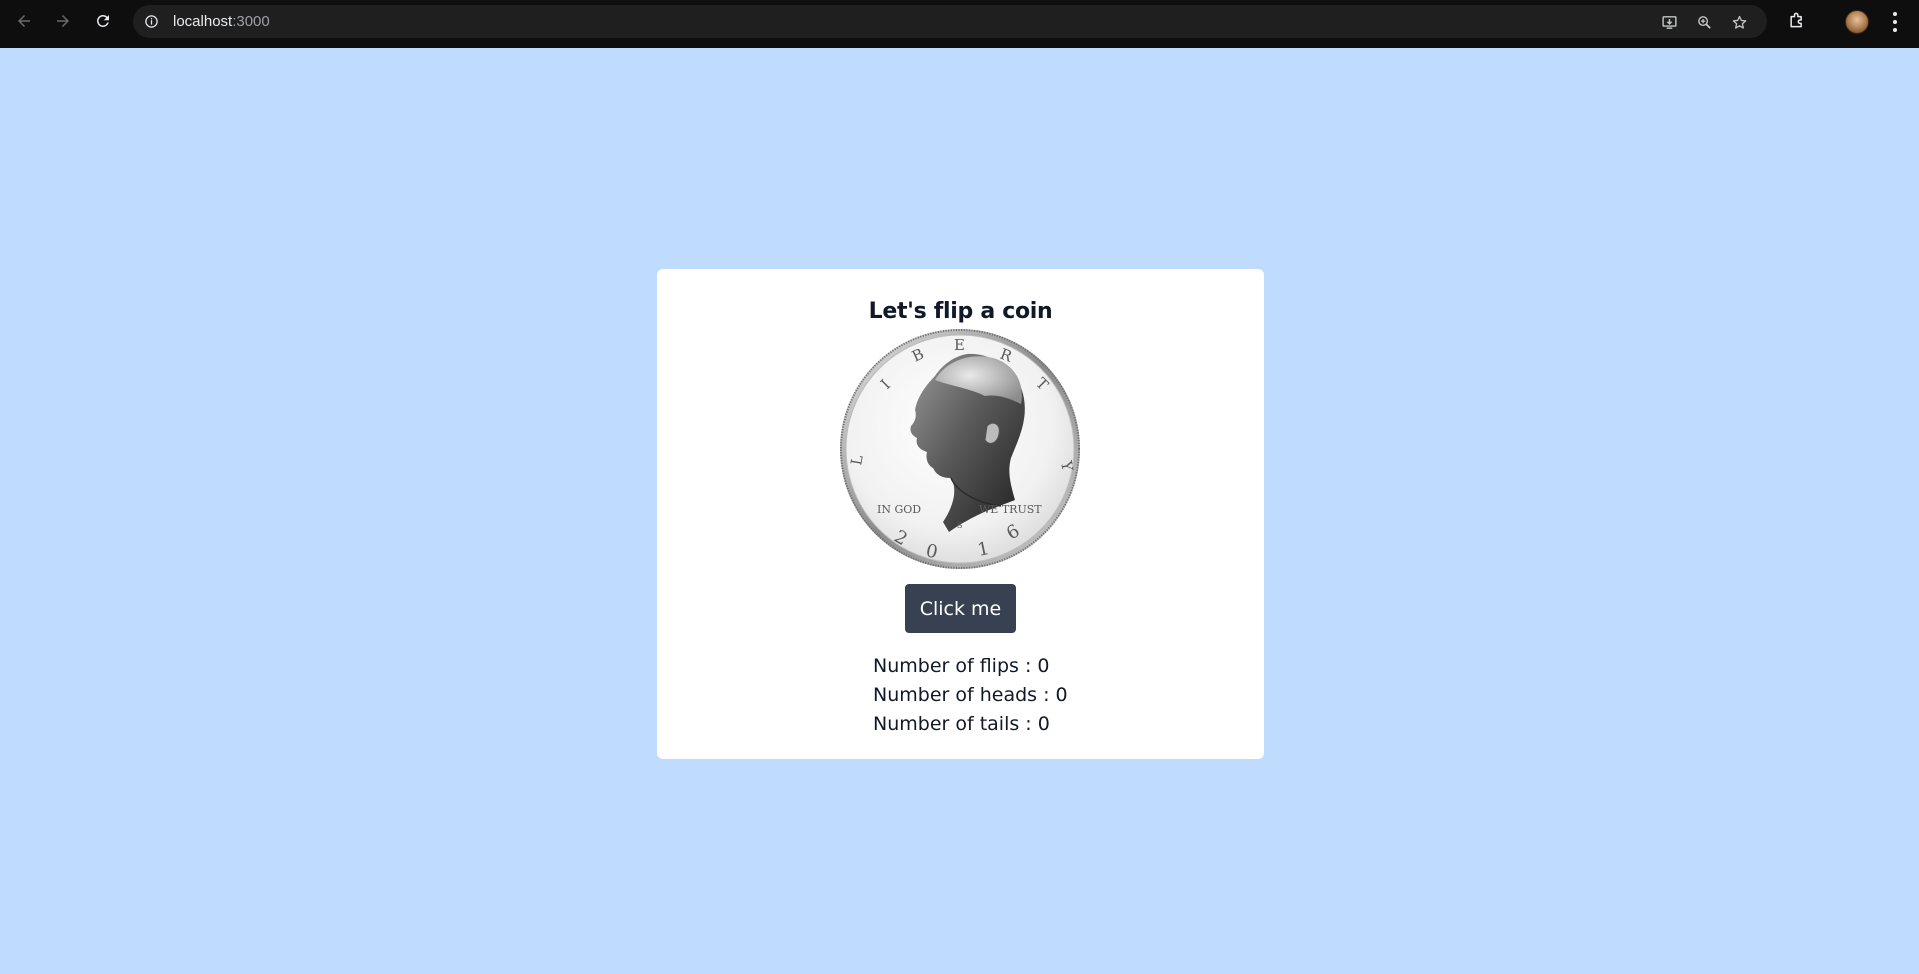 This screenshot has width=1919, height=974. I want to click on coin-letter-e: E, so click(959, 345).